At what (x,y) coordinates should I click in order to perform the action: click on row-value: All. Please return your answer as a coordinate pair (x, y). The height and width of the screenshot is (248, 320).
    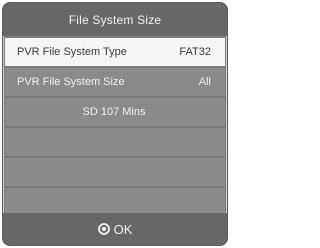
    Looking at the image, I should click on (204, 82).